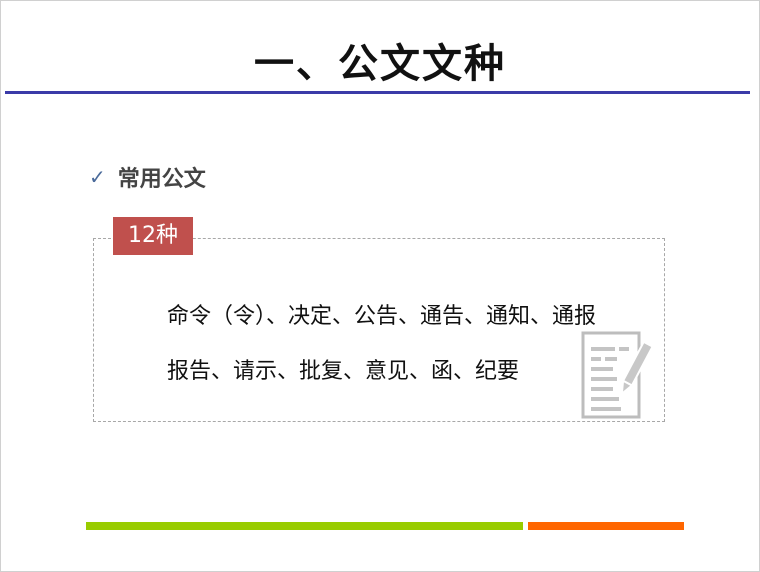 This screenshot has width=760, height=572. Describe the element at coordinates (380, 64) in the screenshot. I see `slide-title: 一、公文文种` at that location.